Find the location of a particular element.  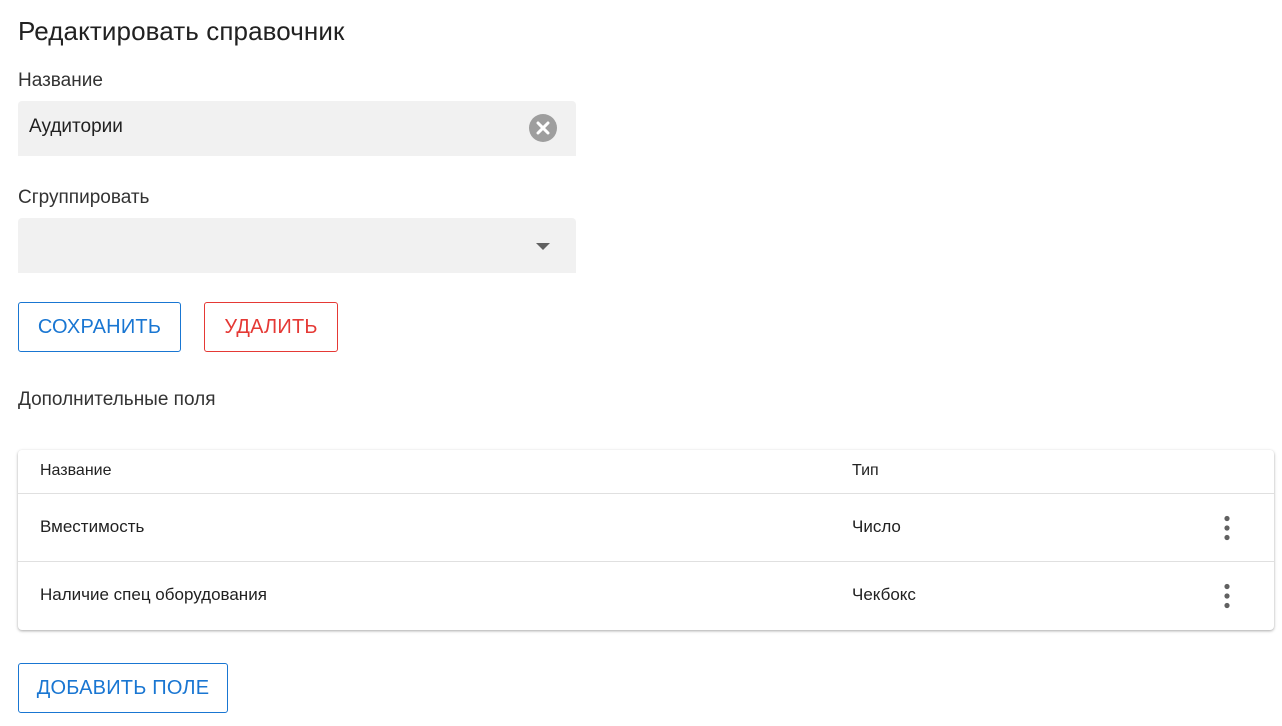

group-field-label: Сгруппировать is located at coordinates (84, 197).